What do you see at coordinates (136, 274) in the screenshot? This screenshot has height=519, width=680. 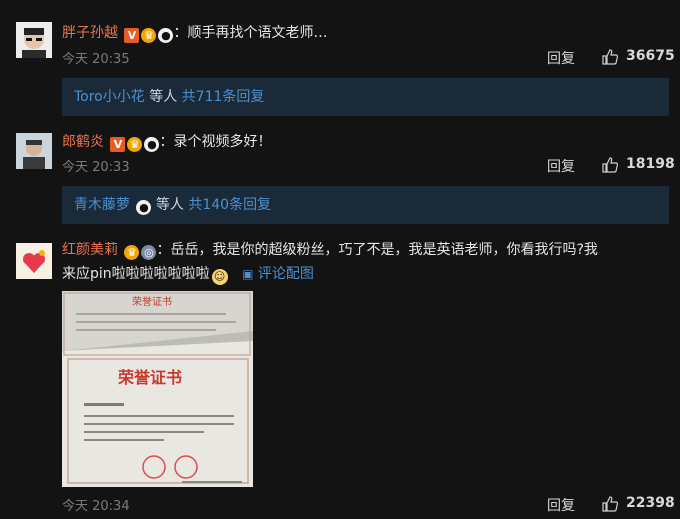 I see `comment-body-line2: 来应pin啦啦啦啦啦啦啦` at bounding box center [136, 274].